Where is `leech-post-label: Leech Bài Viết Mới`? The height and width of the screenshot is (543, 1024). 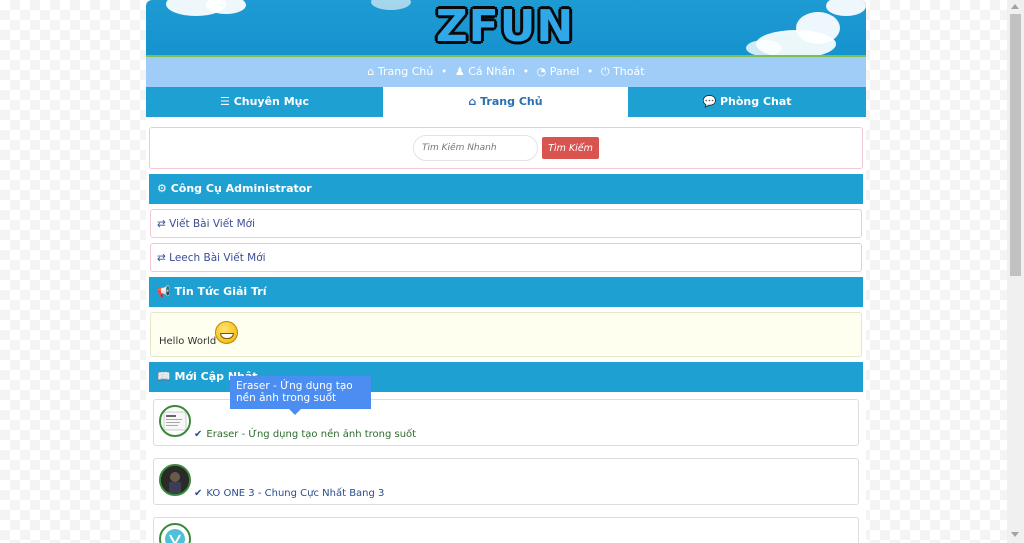 leech-post-label: Leech Bài Viết Mới is located at coordinates (217, 258).